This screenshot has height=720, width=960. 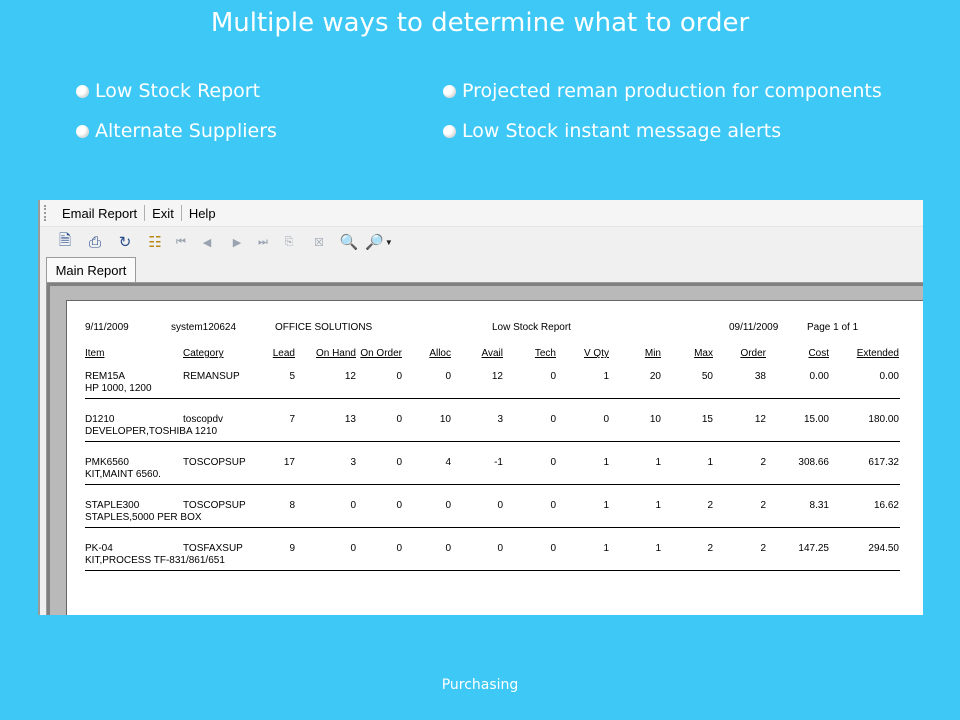 I want to click on goto-page-icon: ⎘, so click(x=289, y=242).